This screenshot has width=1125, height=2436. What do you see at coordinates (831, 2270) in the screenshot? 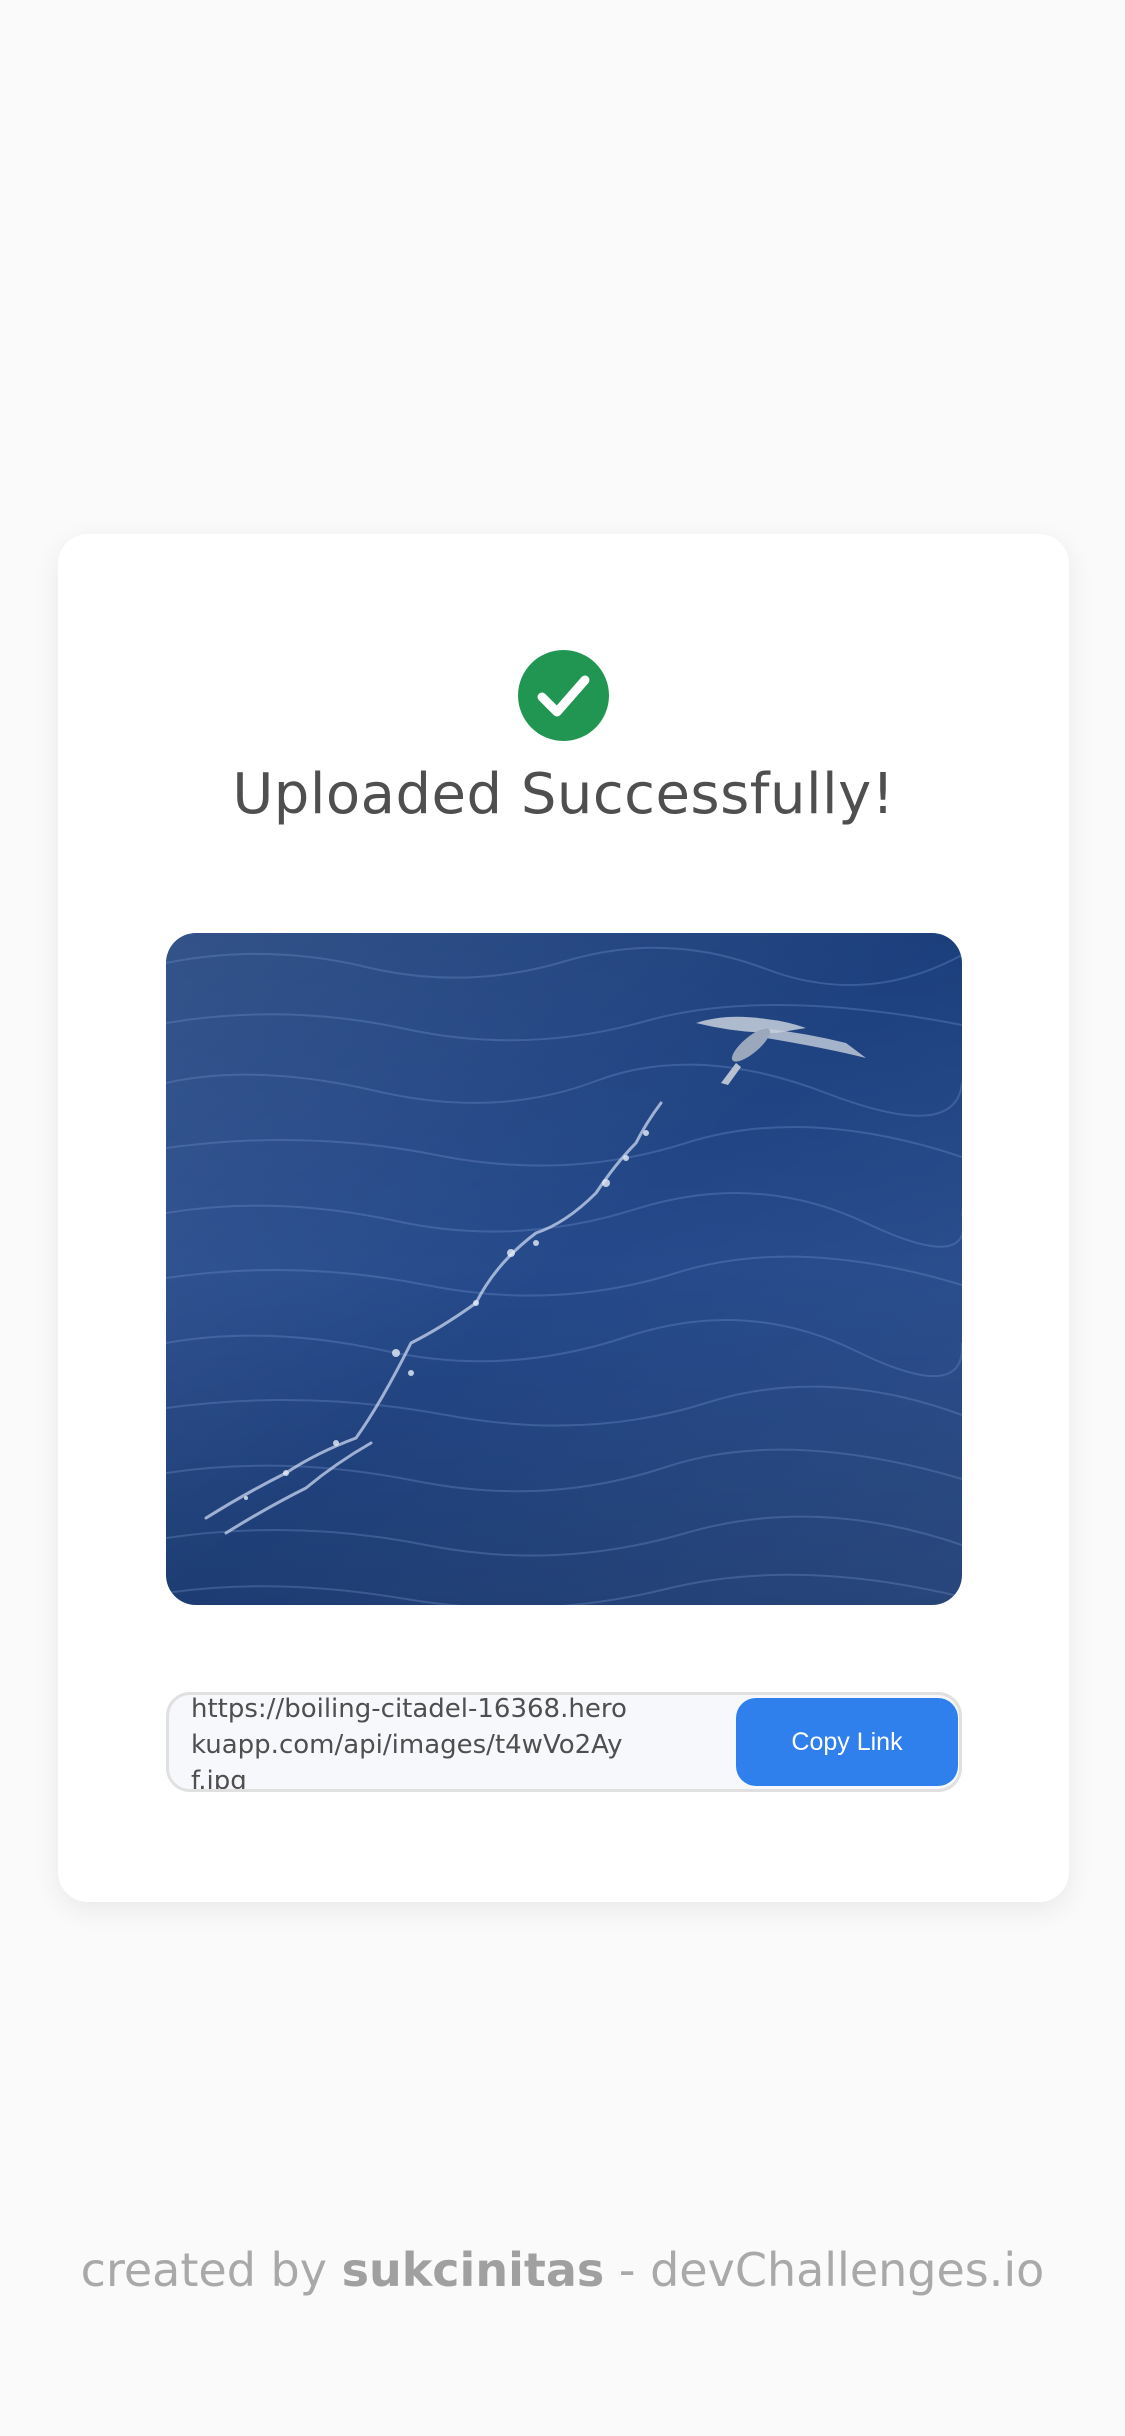
I see `footer-suffix: - devChallenges.io` at bounding box center [831, 2270].